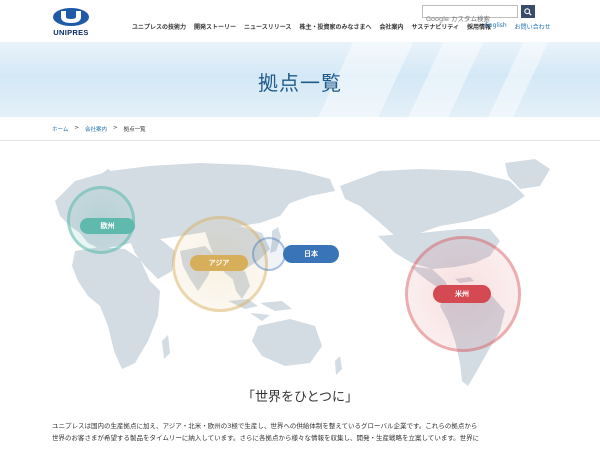  Describe the element at coordinates (71, 17) in the screenshot. I see `logo-mark-icon` at that location.